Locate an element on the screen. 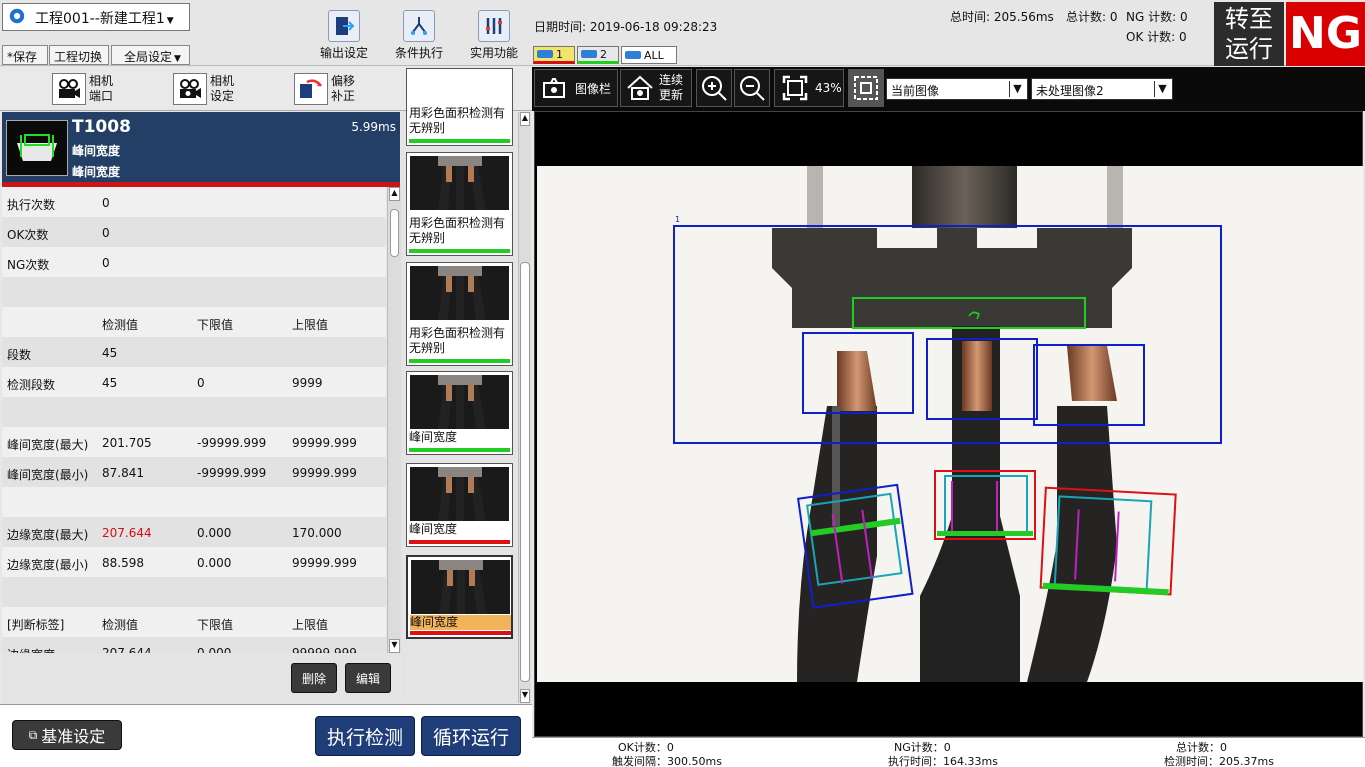  global-settings-label: 全局设定 is located at coordinates (148, 57).